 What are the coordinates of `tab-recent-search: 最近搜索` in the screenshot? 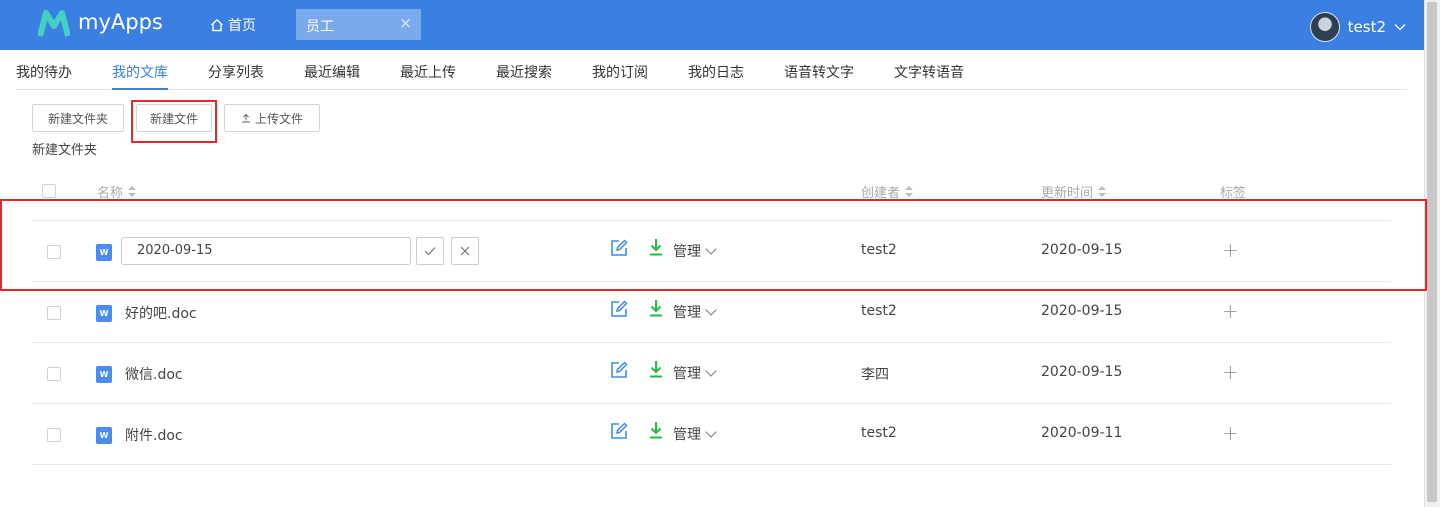 It's located at (524, 72).